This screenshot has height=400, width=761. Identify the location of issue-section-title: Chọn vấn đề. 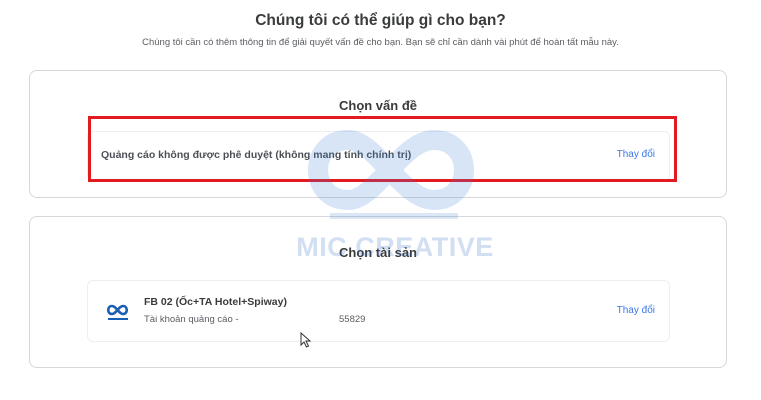
(377, 105).